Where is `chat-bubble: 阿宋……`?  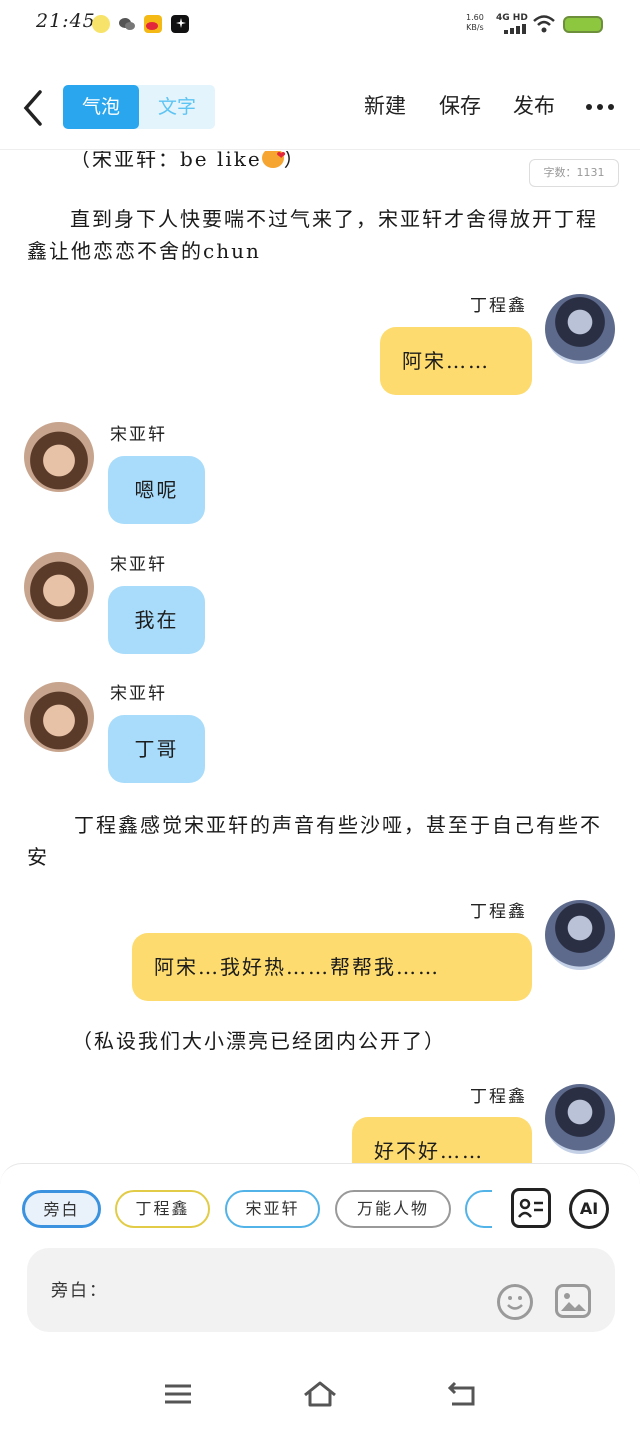 chat-bubble: 阿宋…… is located at coordinates (456, 361).